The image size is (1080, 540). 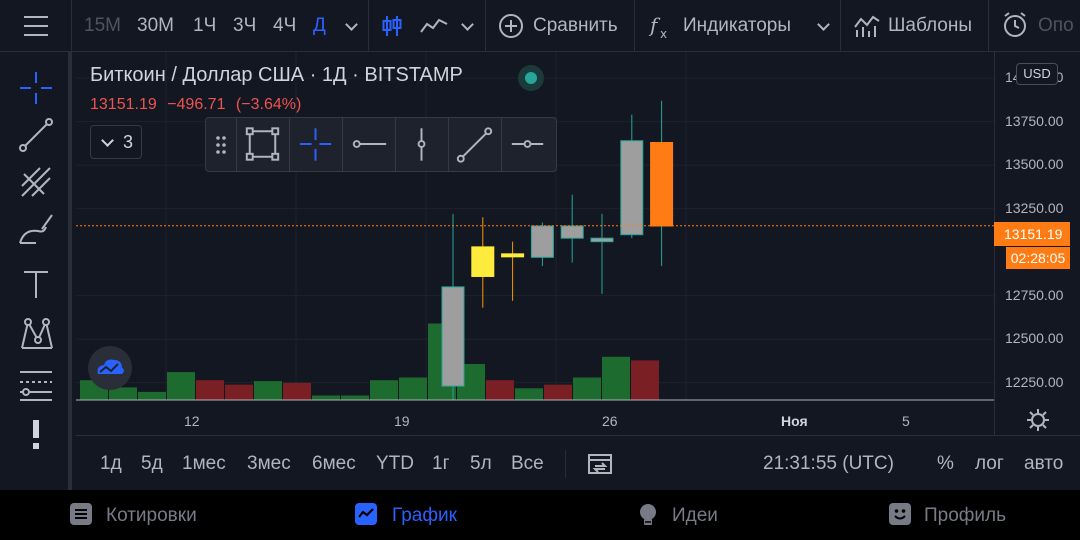 I want to click on percent-scale-toggle: %, so click(x=945, y=463).